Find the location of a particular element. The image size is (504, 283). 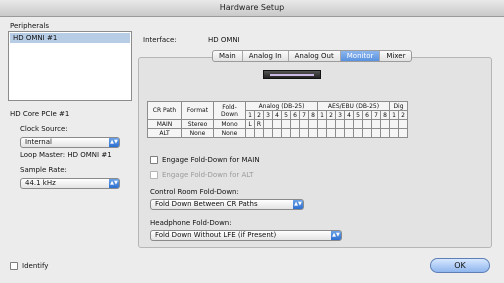

hp-fold-label: Headphone Fold-Down: is located at coordinates (191, 223).